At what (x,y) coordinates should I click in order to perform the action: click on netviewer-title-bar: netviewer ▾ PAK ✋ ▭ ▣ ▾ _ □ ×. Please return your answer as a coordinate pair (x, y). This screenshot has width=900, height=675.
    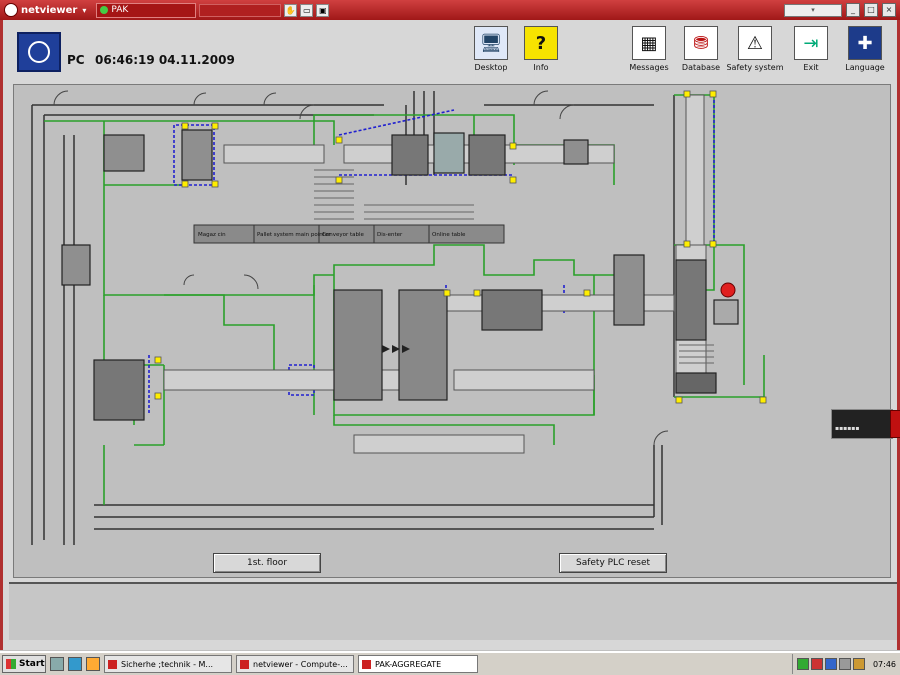
    Looking at the image, I should click on (450, 10).